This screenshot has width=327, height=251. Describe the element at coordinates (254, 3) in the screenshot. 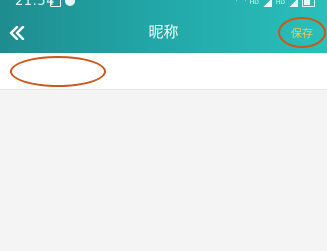

I see `network-hd-label-1: HD` at that location.